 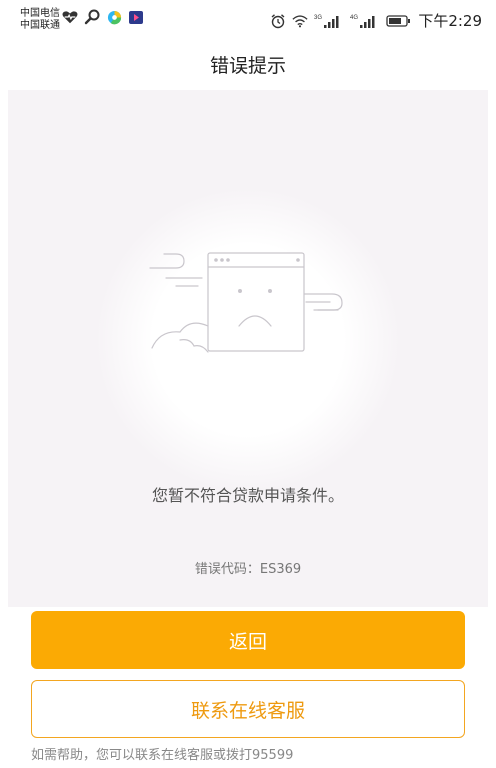 I want to click on carrier-1: 中国电信, so click(x=40, y=13).